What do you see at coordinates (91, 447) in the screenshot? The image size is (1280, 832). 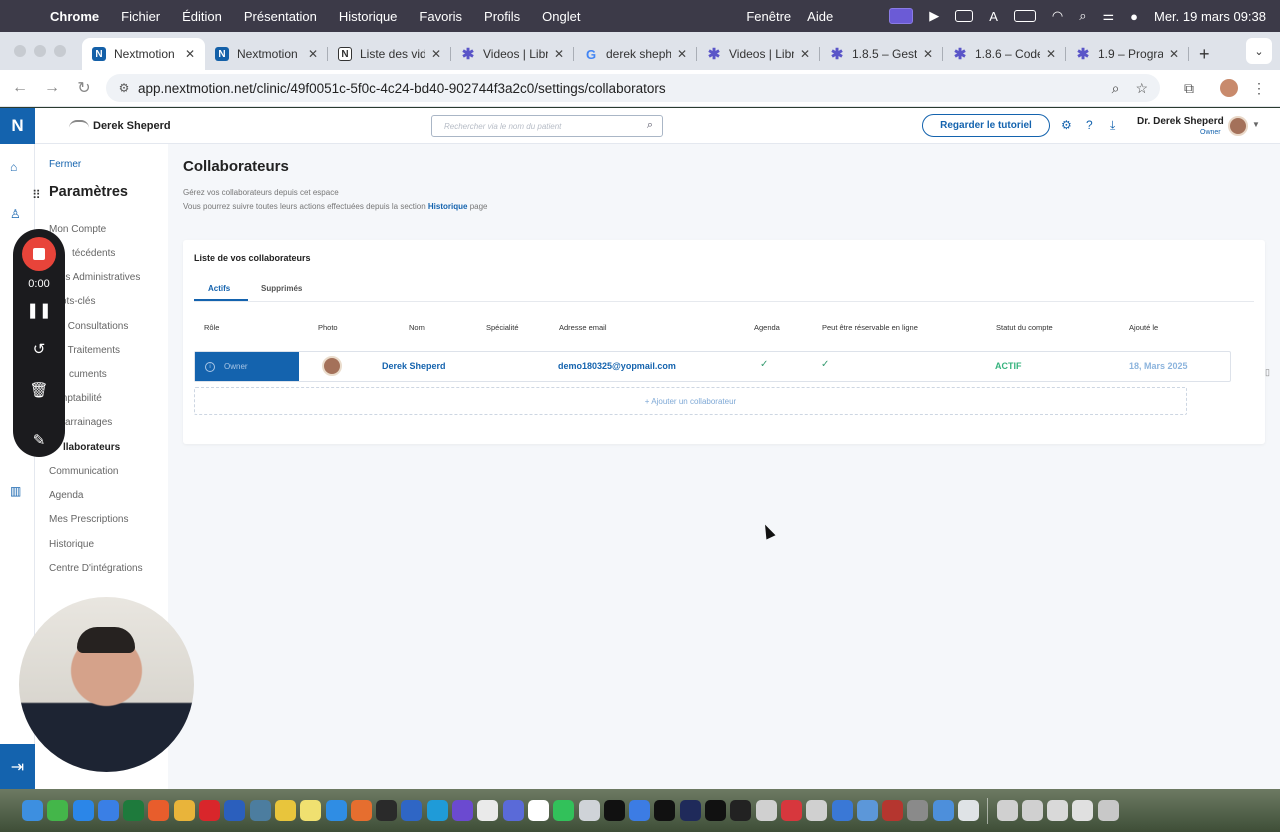 I see `settings-nav-item: llaborateurs` at bounding box center [91, 447].